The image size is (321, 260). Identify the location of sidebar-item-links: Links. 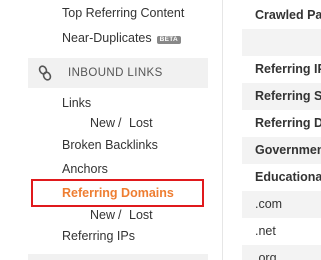
(76, 103).